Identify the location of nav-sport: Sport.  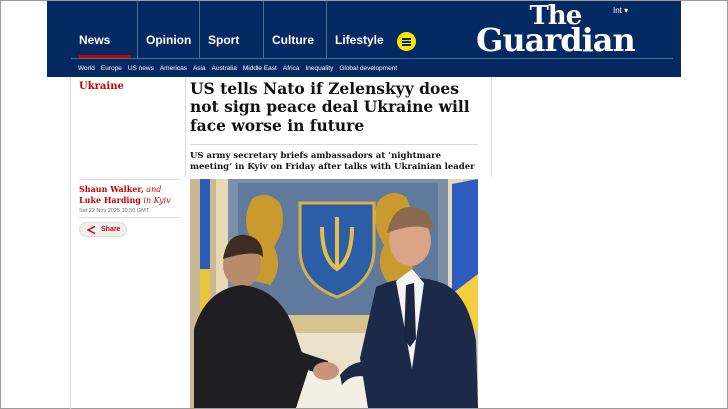
(231, 29).